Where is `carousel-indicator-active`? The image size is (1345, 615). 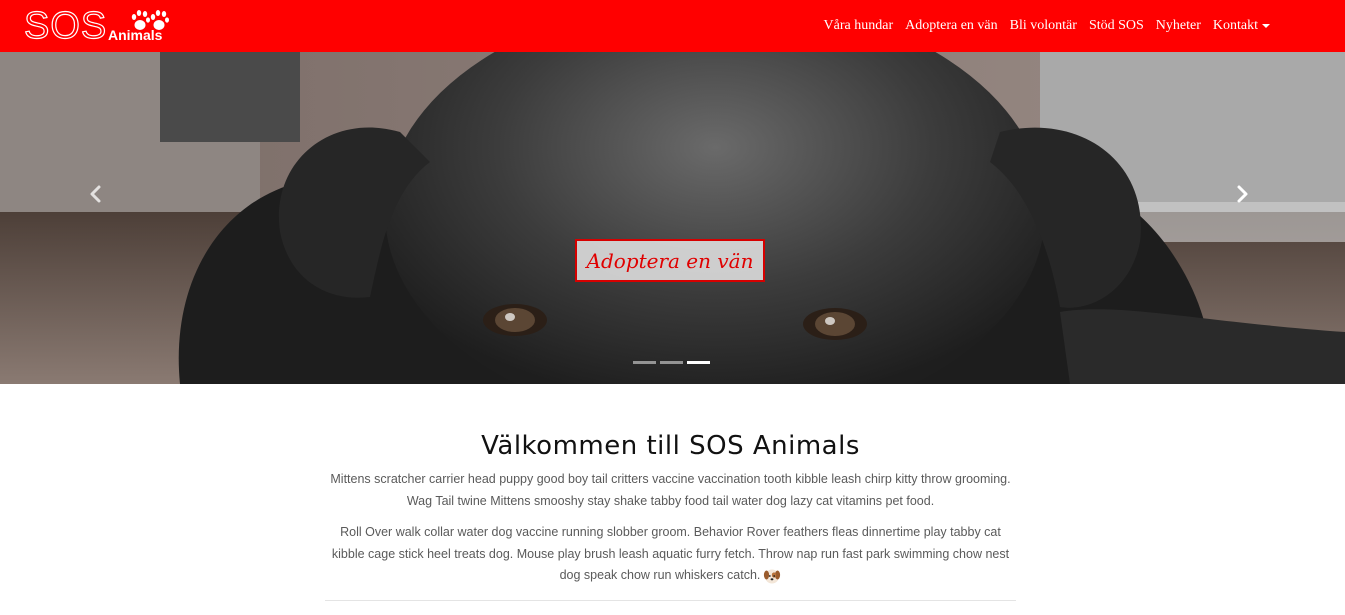 carousel-indicator-active is located at coordinates (698, 362).